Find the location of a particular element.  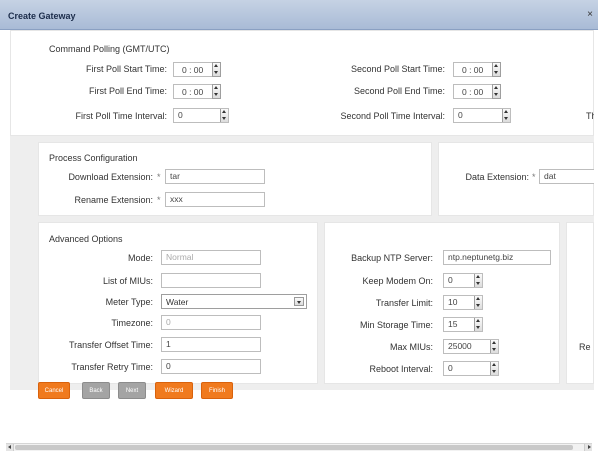

partial-label: Re is located at coordinates (585, 347).